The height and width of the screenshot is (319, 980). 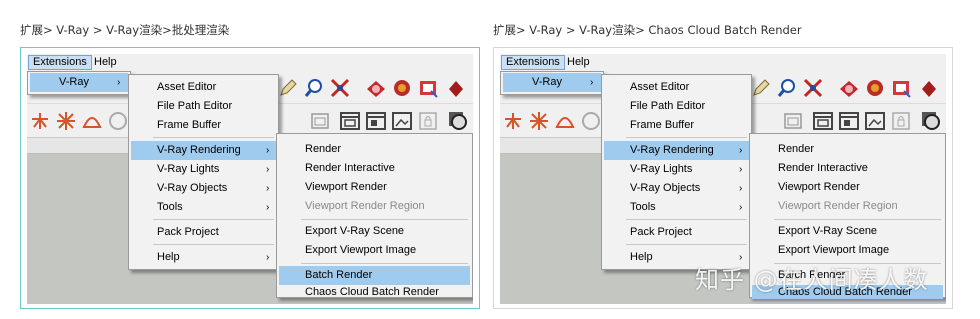 What do you see at coordinates (125, 30) in the screenshot?
I see `caption-left: 扩展> V-Ray > V-Ray渲染>批处理渲染` at bounding box center [125, 30].